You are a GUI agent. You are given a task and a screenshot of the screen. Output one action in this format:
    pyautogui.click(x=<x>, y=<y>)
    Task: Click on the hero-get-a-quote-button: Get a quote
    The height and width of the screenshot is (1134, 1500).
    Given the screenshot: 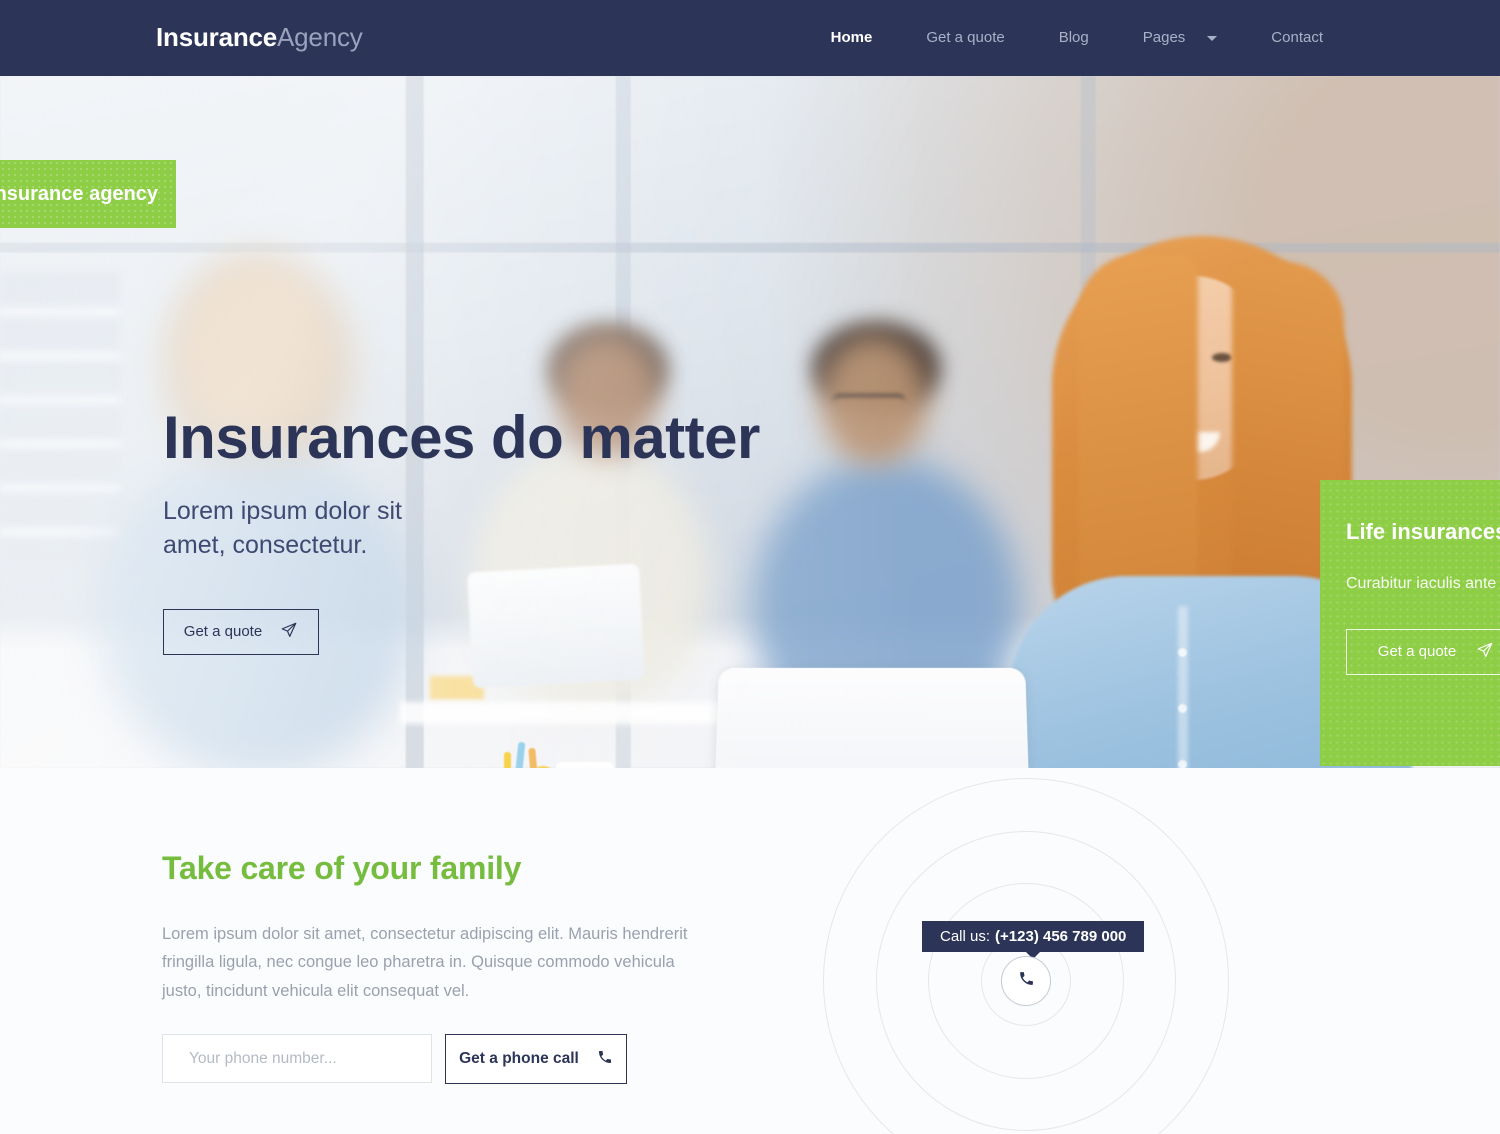 What is the action you would take?
    pyautogui.click(x=241, y=631)
    